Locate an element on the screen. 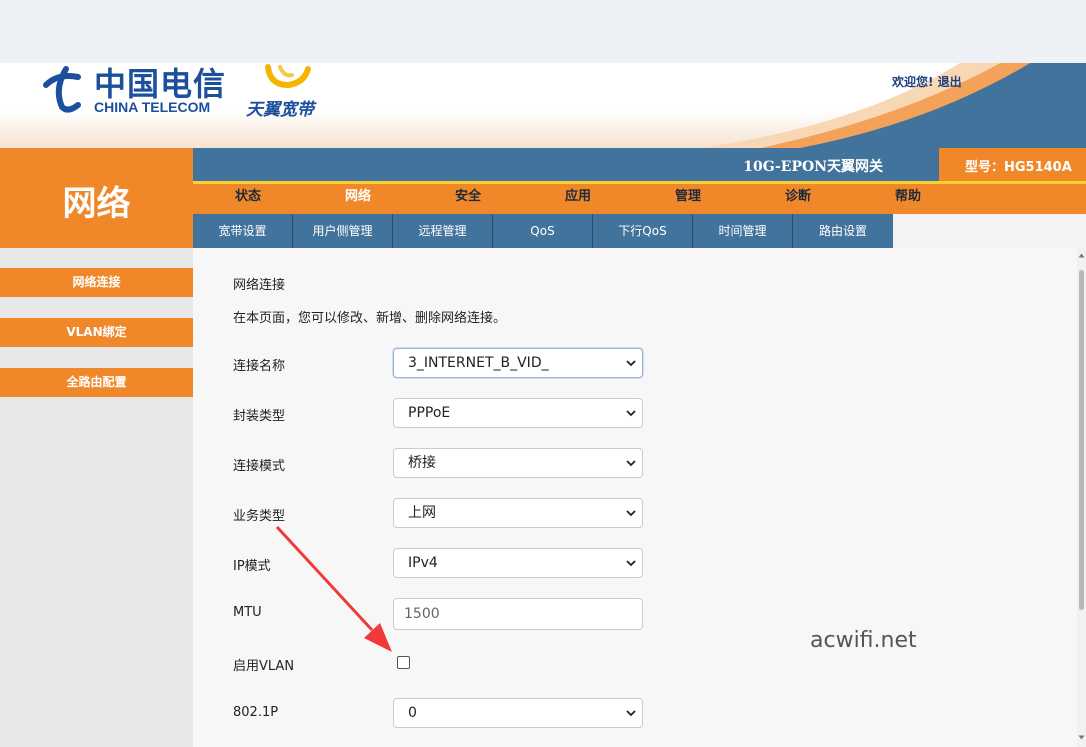 The height and width of the screenshot is (747, 1086). tianyi-broadband-logo: 天翼宽带 is located at coordinates (289, 92).